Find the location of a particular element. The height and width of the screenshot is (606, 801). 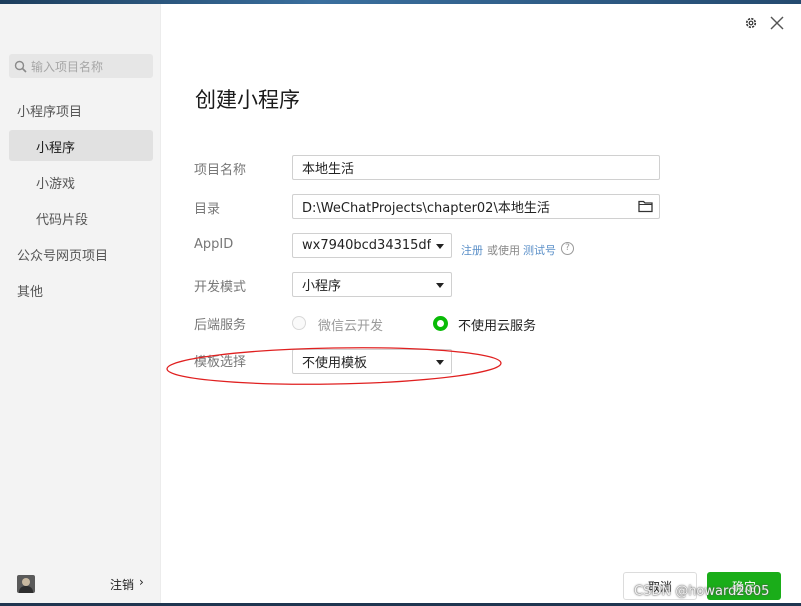

cloud-dev-label: 微信云开发 is located at coordinates (351, 326).